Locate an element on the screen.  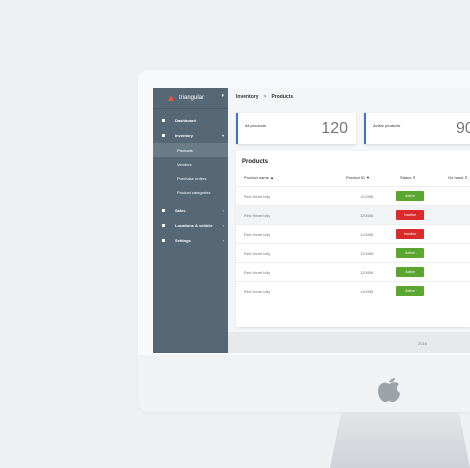
brand-name: triangular is located at coordinates (192, 98).